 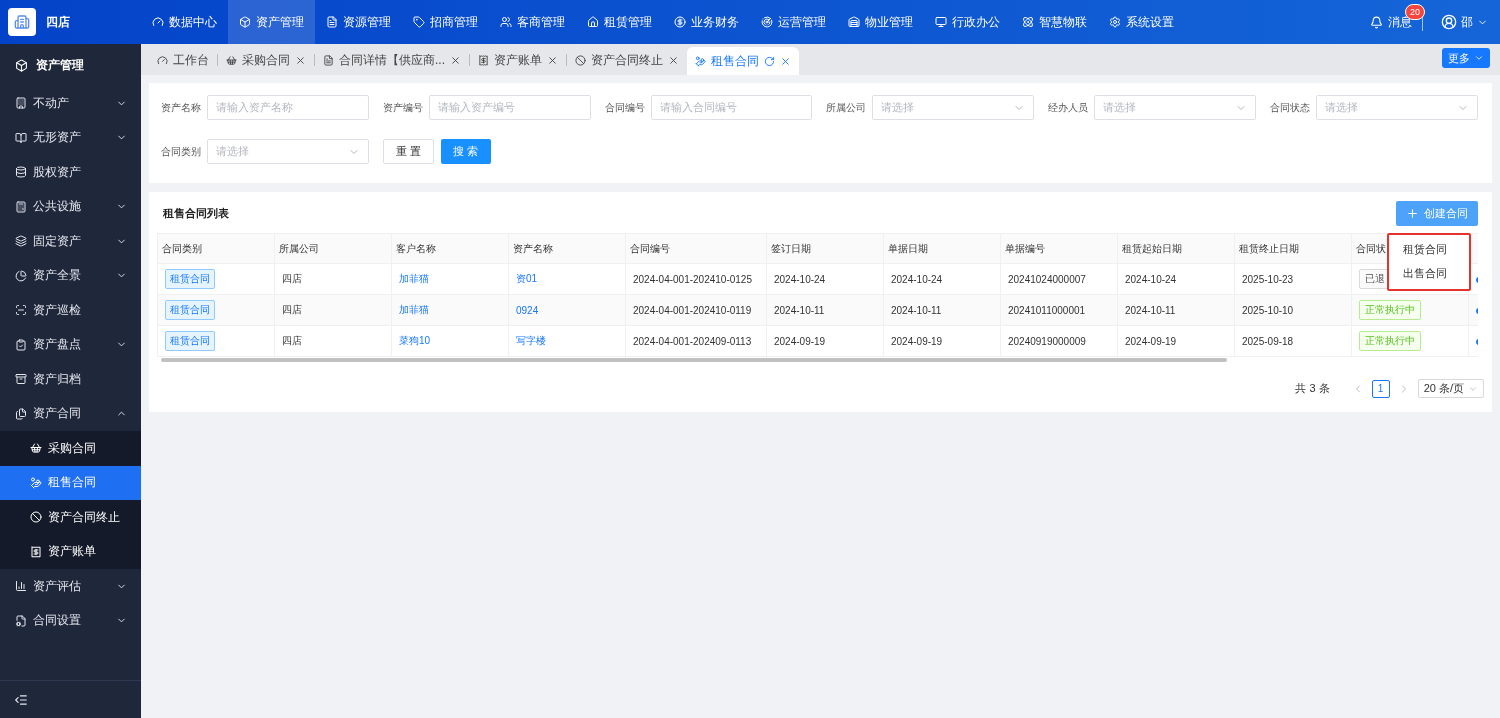 I want to click on nav-item: 业务财务, so click(x=706, y=22).